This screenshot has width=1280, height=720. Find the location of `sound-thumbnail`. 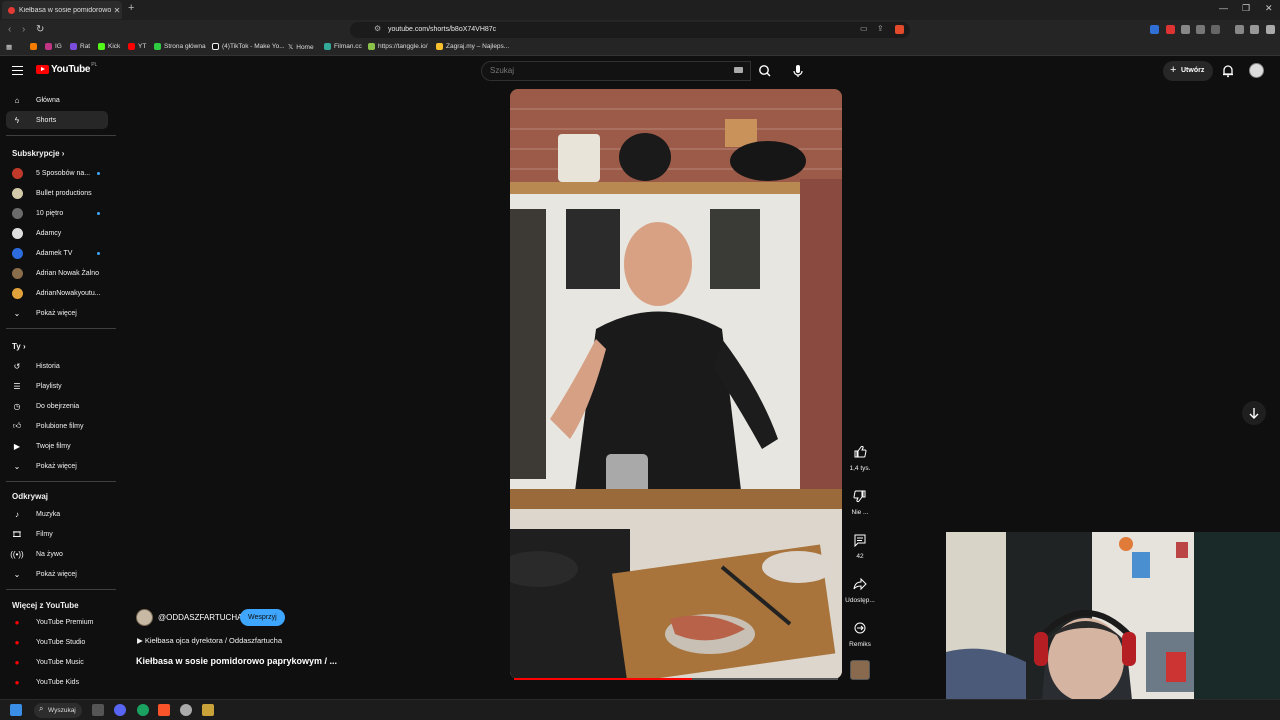

sound-thumbnail is located at coordinates (860, 670).